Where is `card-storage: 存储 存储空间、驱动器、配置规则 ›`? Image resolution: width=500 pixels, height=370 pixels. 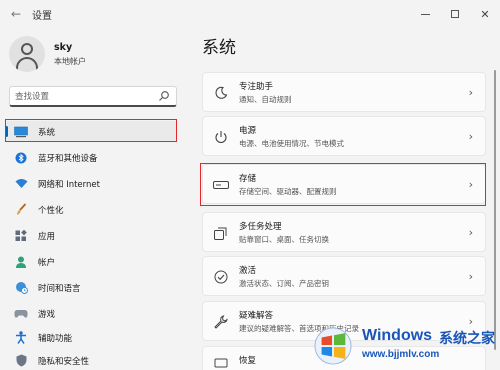 card-storage: 存储 存储空间、驱动器、配置规则 › is located at coordinates (344, 184).